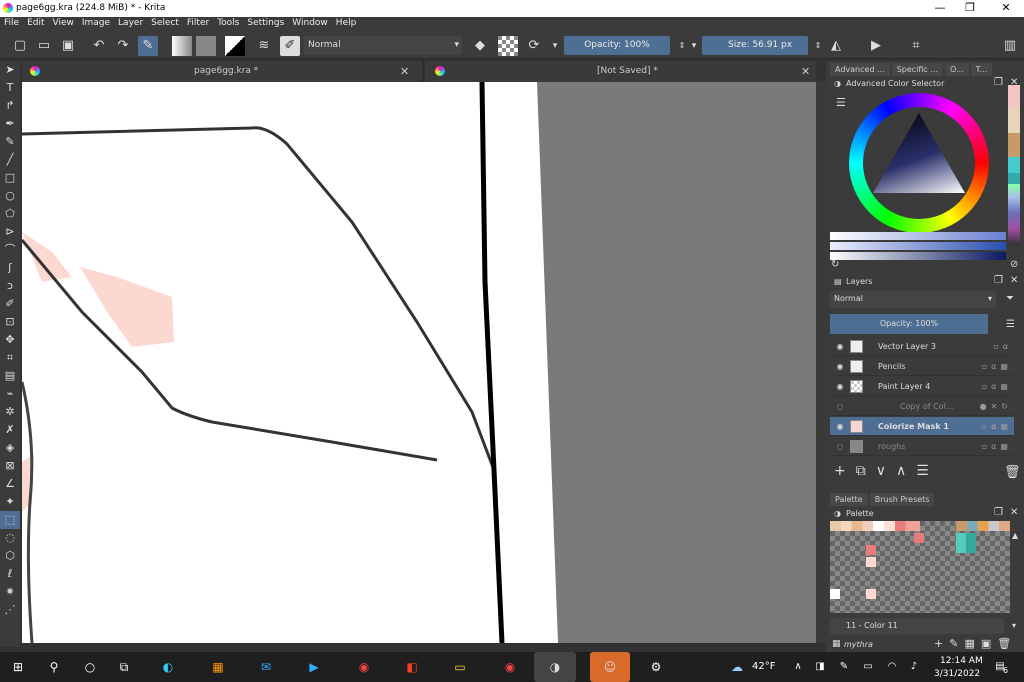  Describe the element at coordinates (130, 23) in the screenshot. I see `menu-layer: Layer` at that location.